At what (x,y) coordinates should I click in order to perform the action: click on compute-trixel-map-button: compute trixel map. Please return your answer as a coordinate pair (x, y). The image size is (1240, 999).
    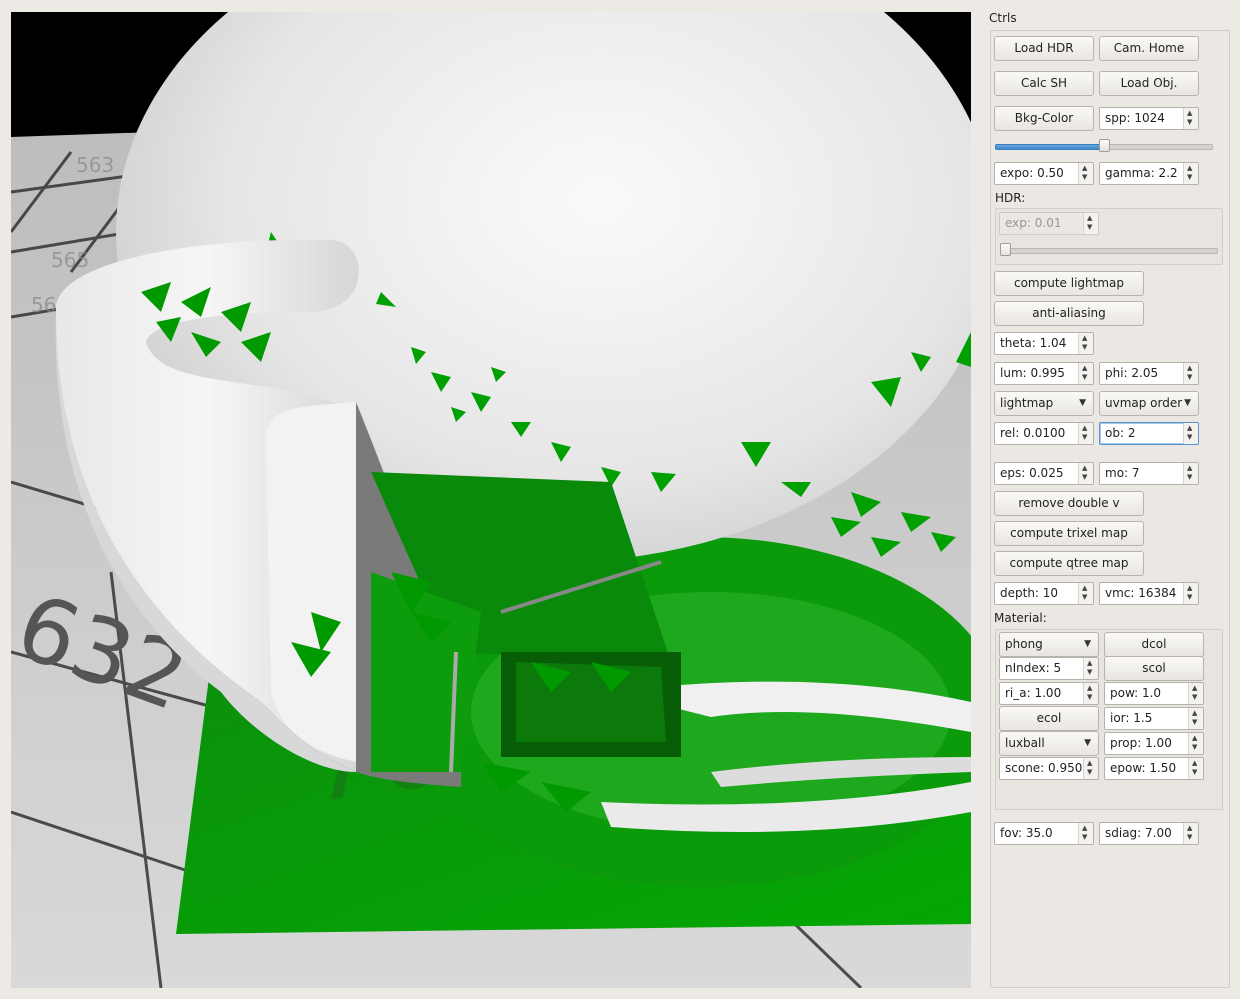
    Looking at the image, I should click on (1069, 533).